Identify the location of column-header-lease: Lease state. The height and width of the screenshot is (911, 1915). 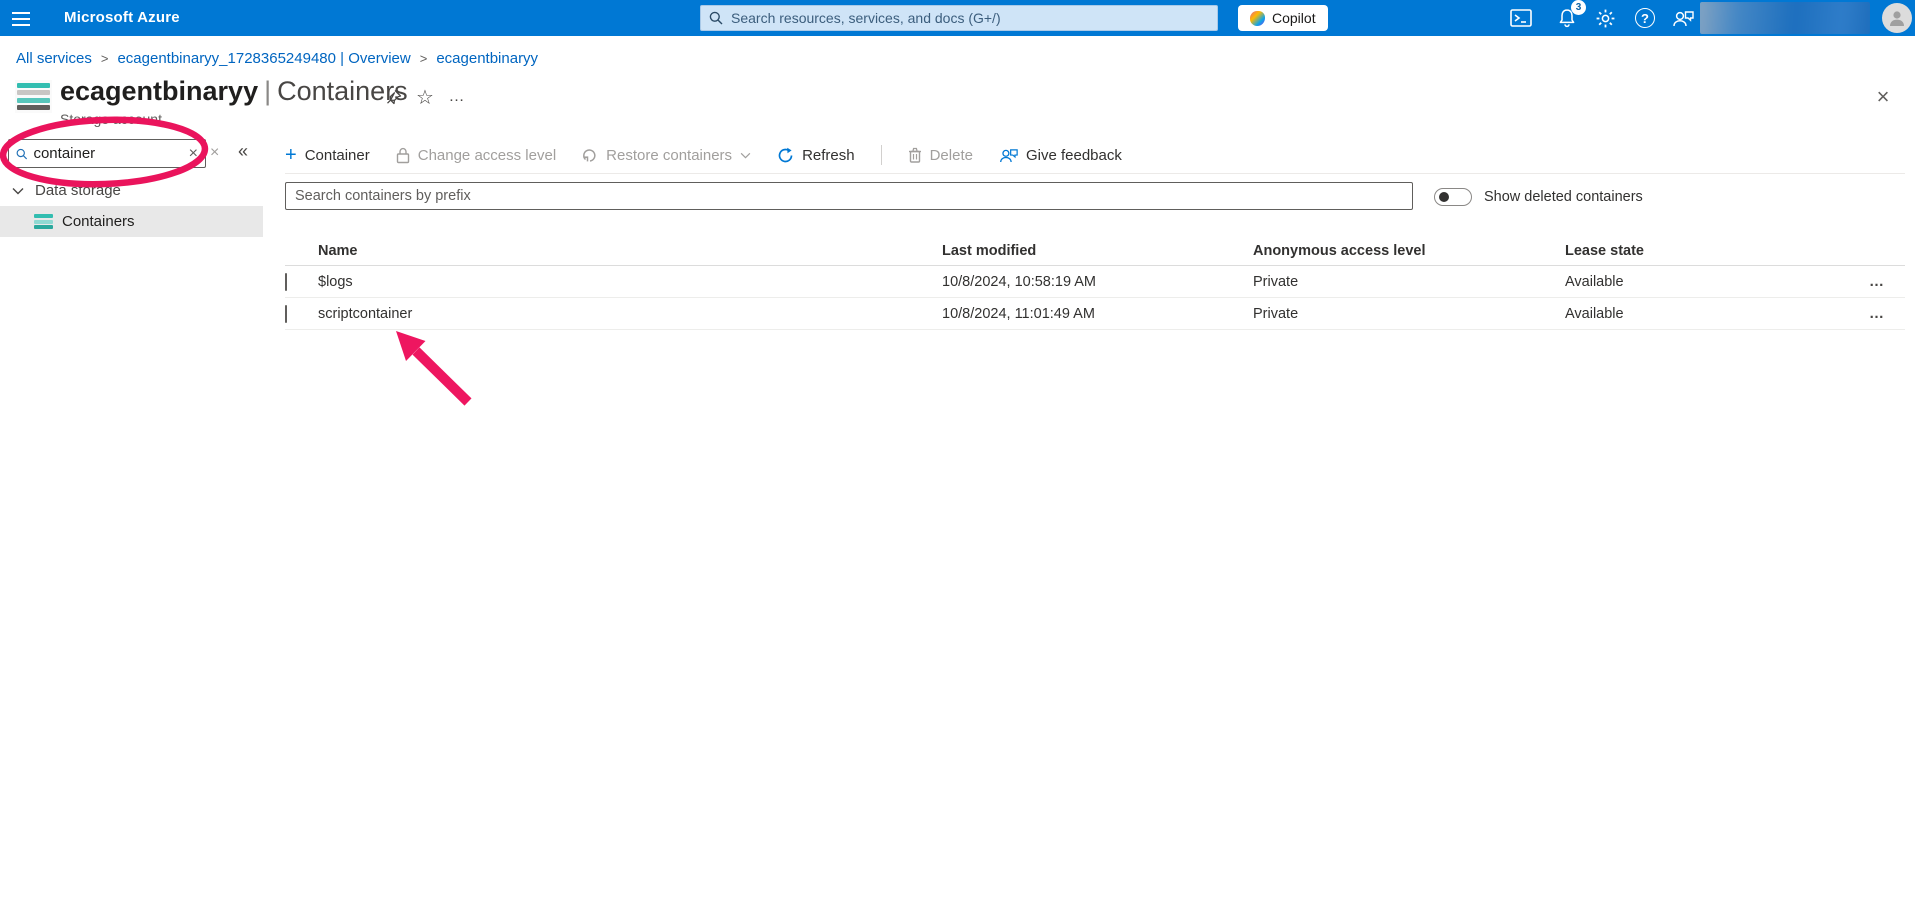
(1707, 251).